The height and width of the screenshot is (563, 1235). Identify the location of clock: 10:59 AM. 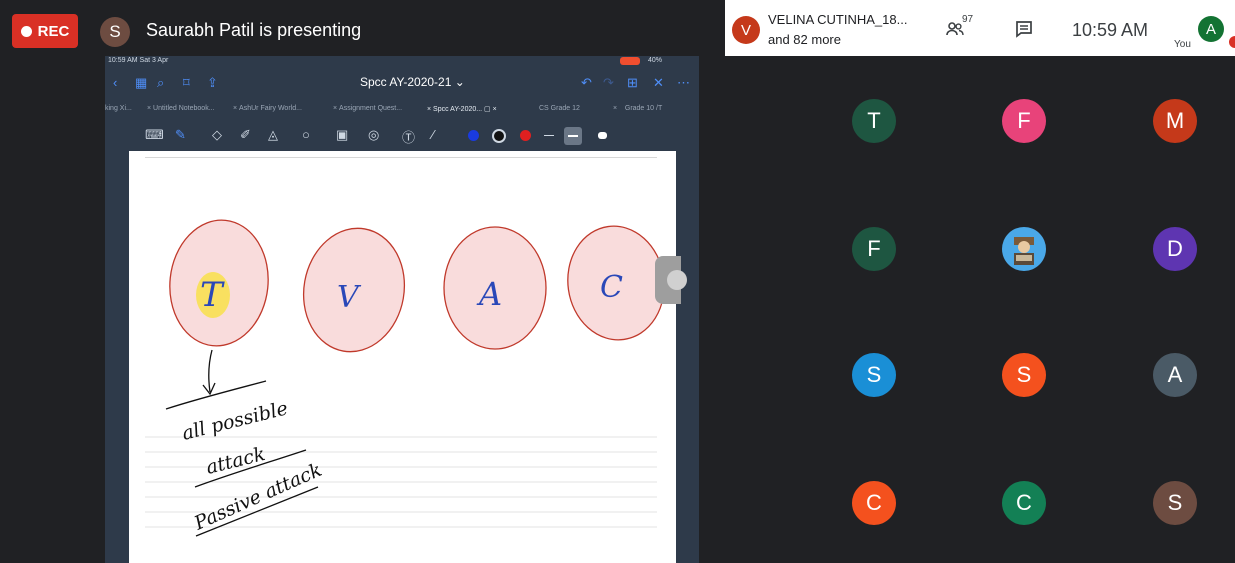
(1110, 30).